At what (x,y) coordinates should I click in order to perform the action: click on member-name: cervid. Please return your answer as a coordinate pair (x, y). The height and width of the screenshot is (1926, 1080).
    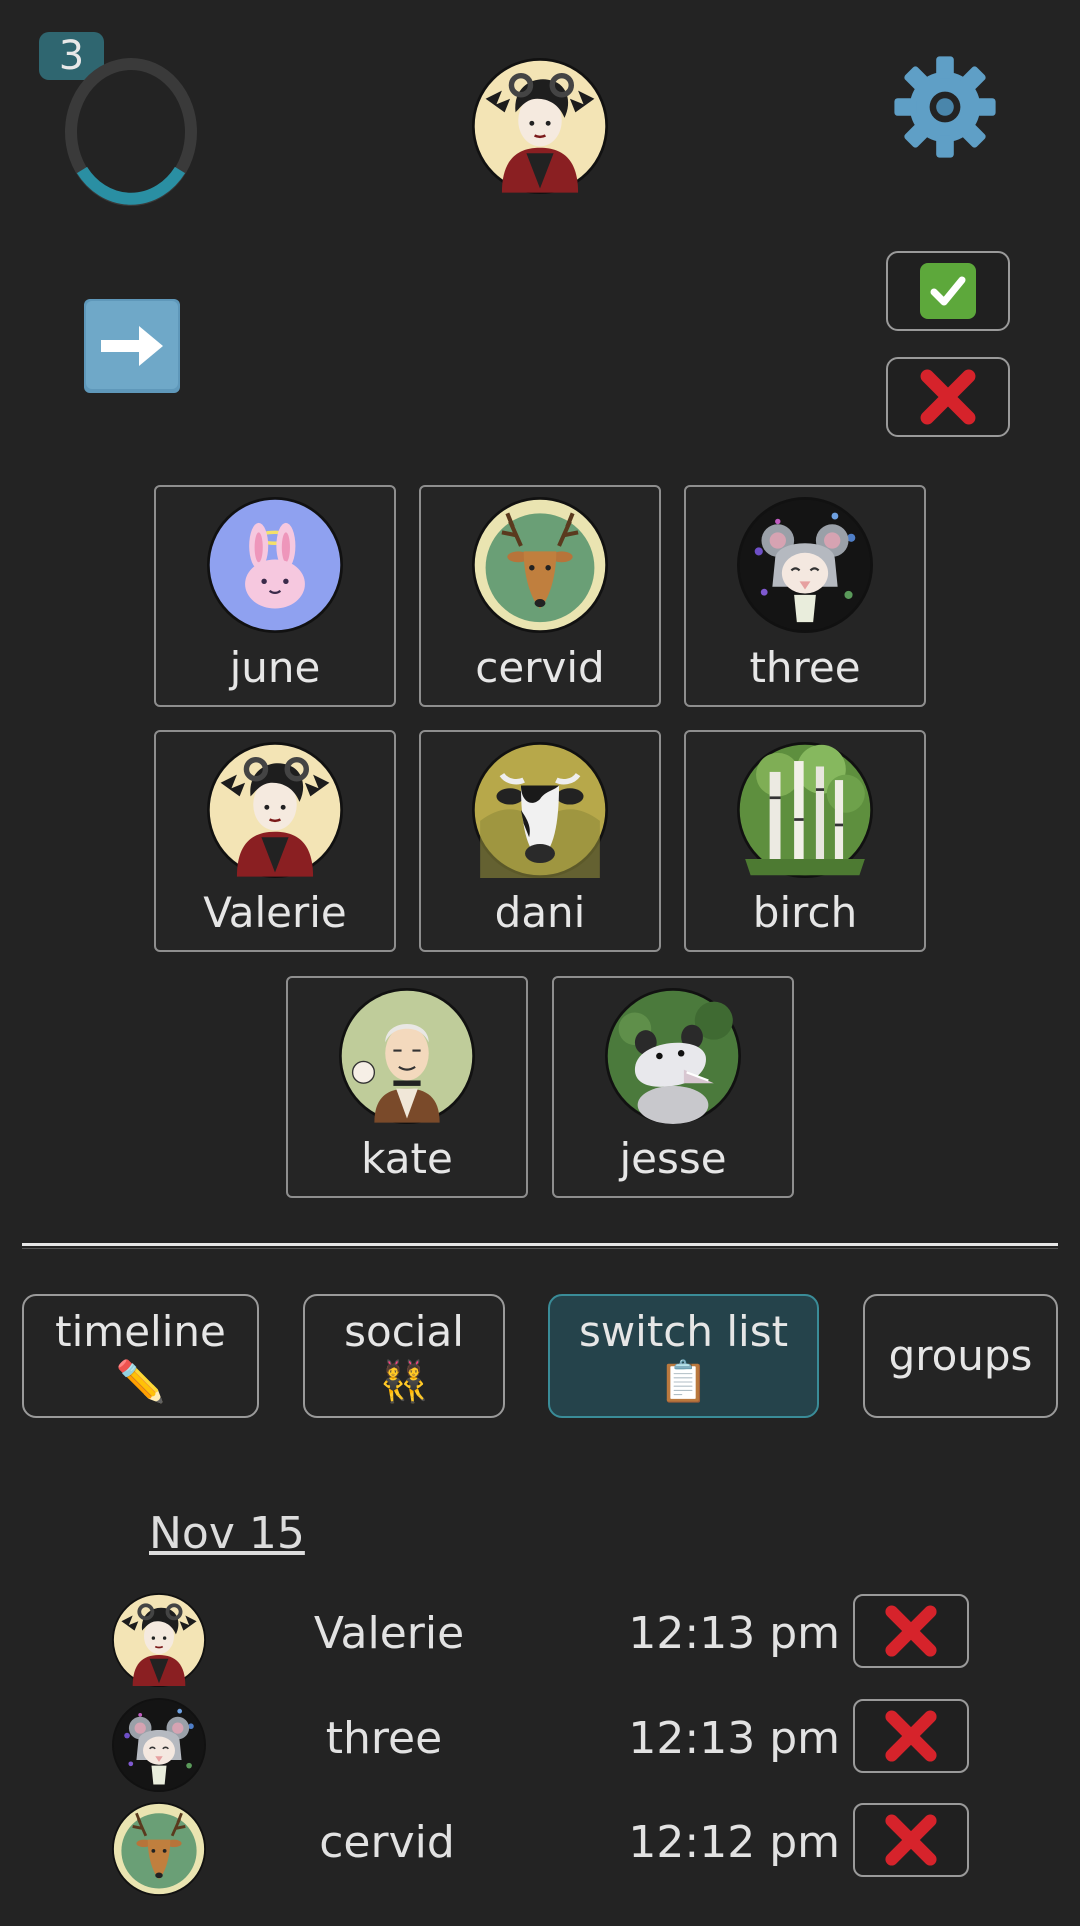
    Looking at the image, I should click on (540, 667).